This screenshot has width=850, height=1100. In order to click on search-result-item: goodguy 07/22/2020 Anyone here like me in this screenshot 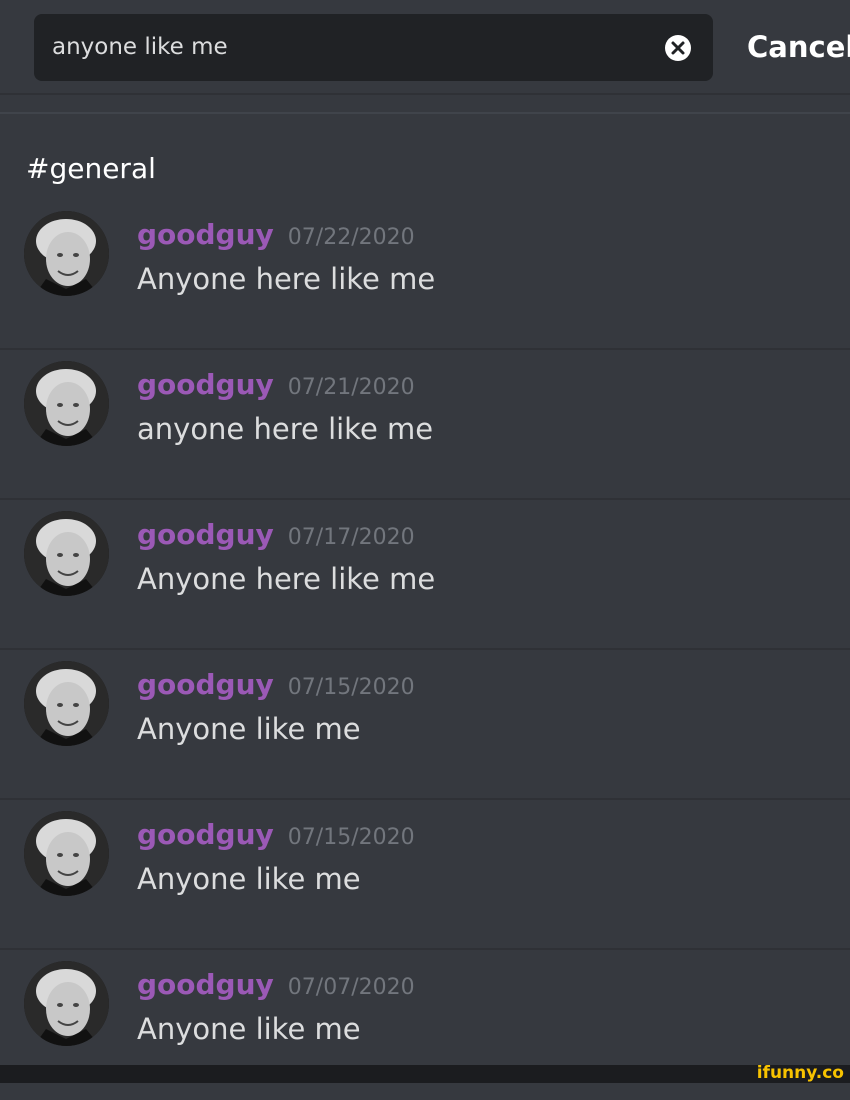, I will do `click(425, 275)`.